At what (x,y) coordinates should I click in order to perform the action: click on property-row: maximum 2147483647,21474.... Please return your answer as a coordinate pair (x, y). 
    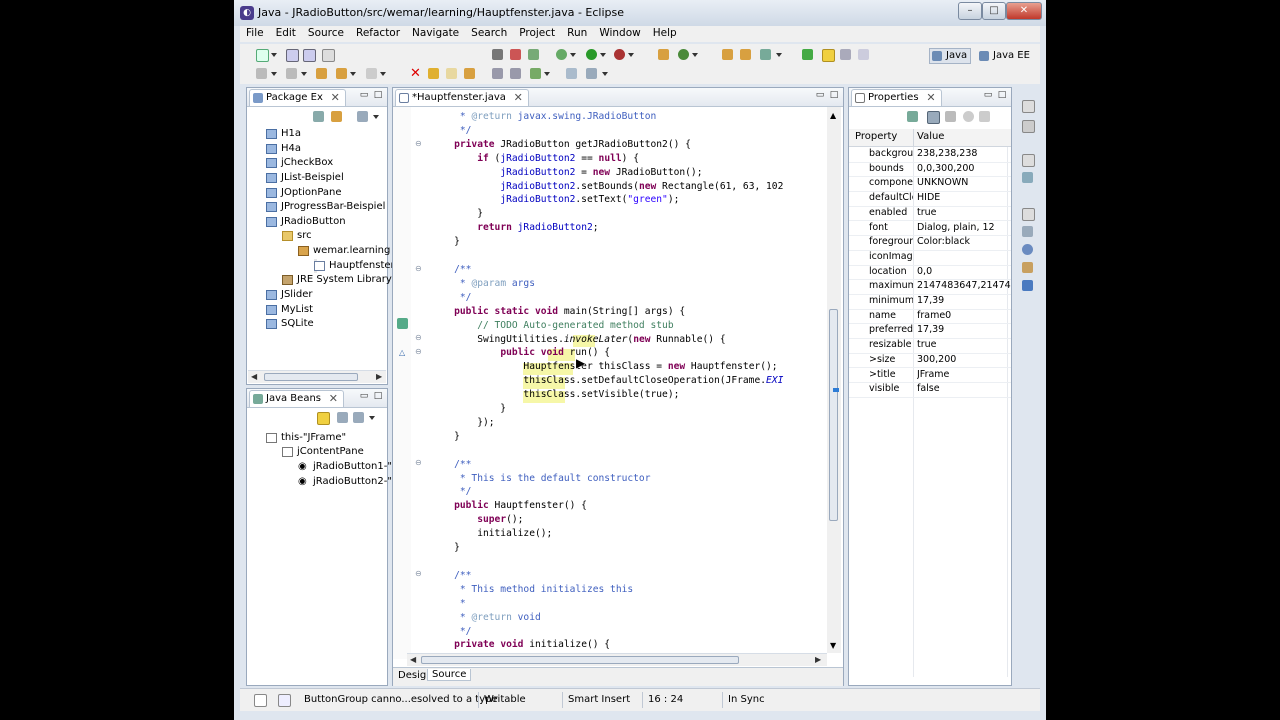
    Looking at the image, I should click on (930, 287).